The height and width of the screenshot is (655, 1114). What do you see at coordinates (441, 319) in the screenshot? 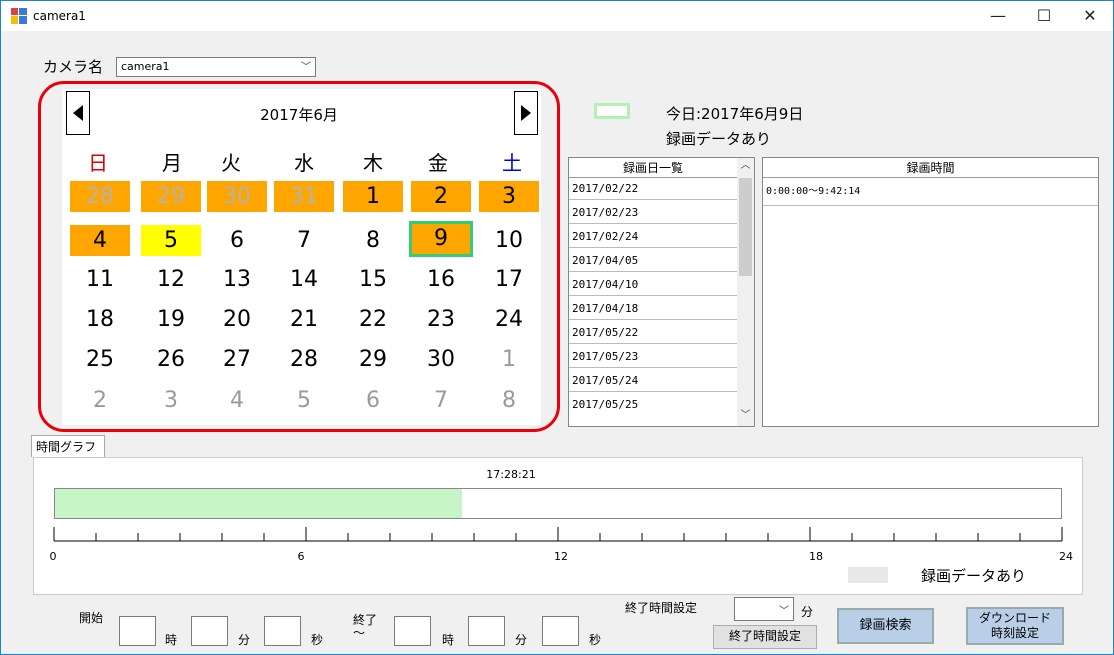
I see `calendar-day: 23` at bounding box center [441, 319].